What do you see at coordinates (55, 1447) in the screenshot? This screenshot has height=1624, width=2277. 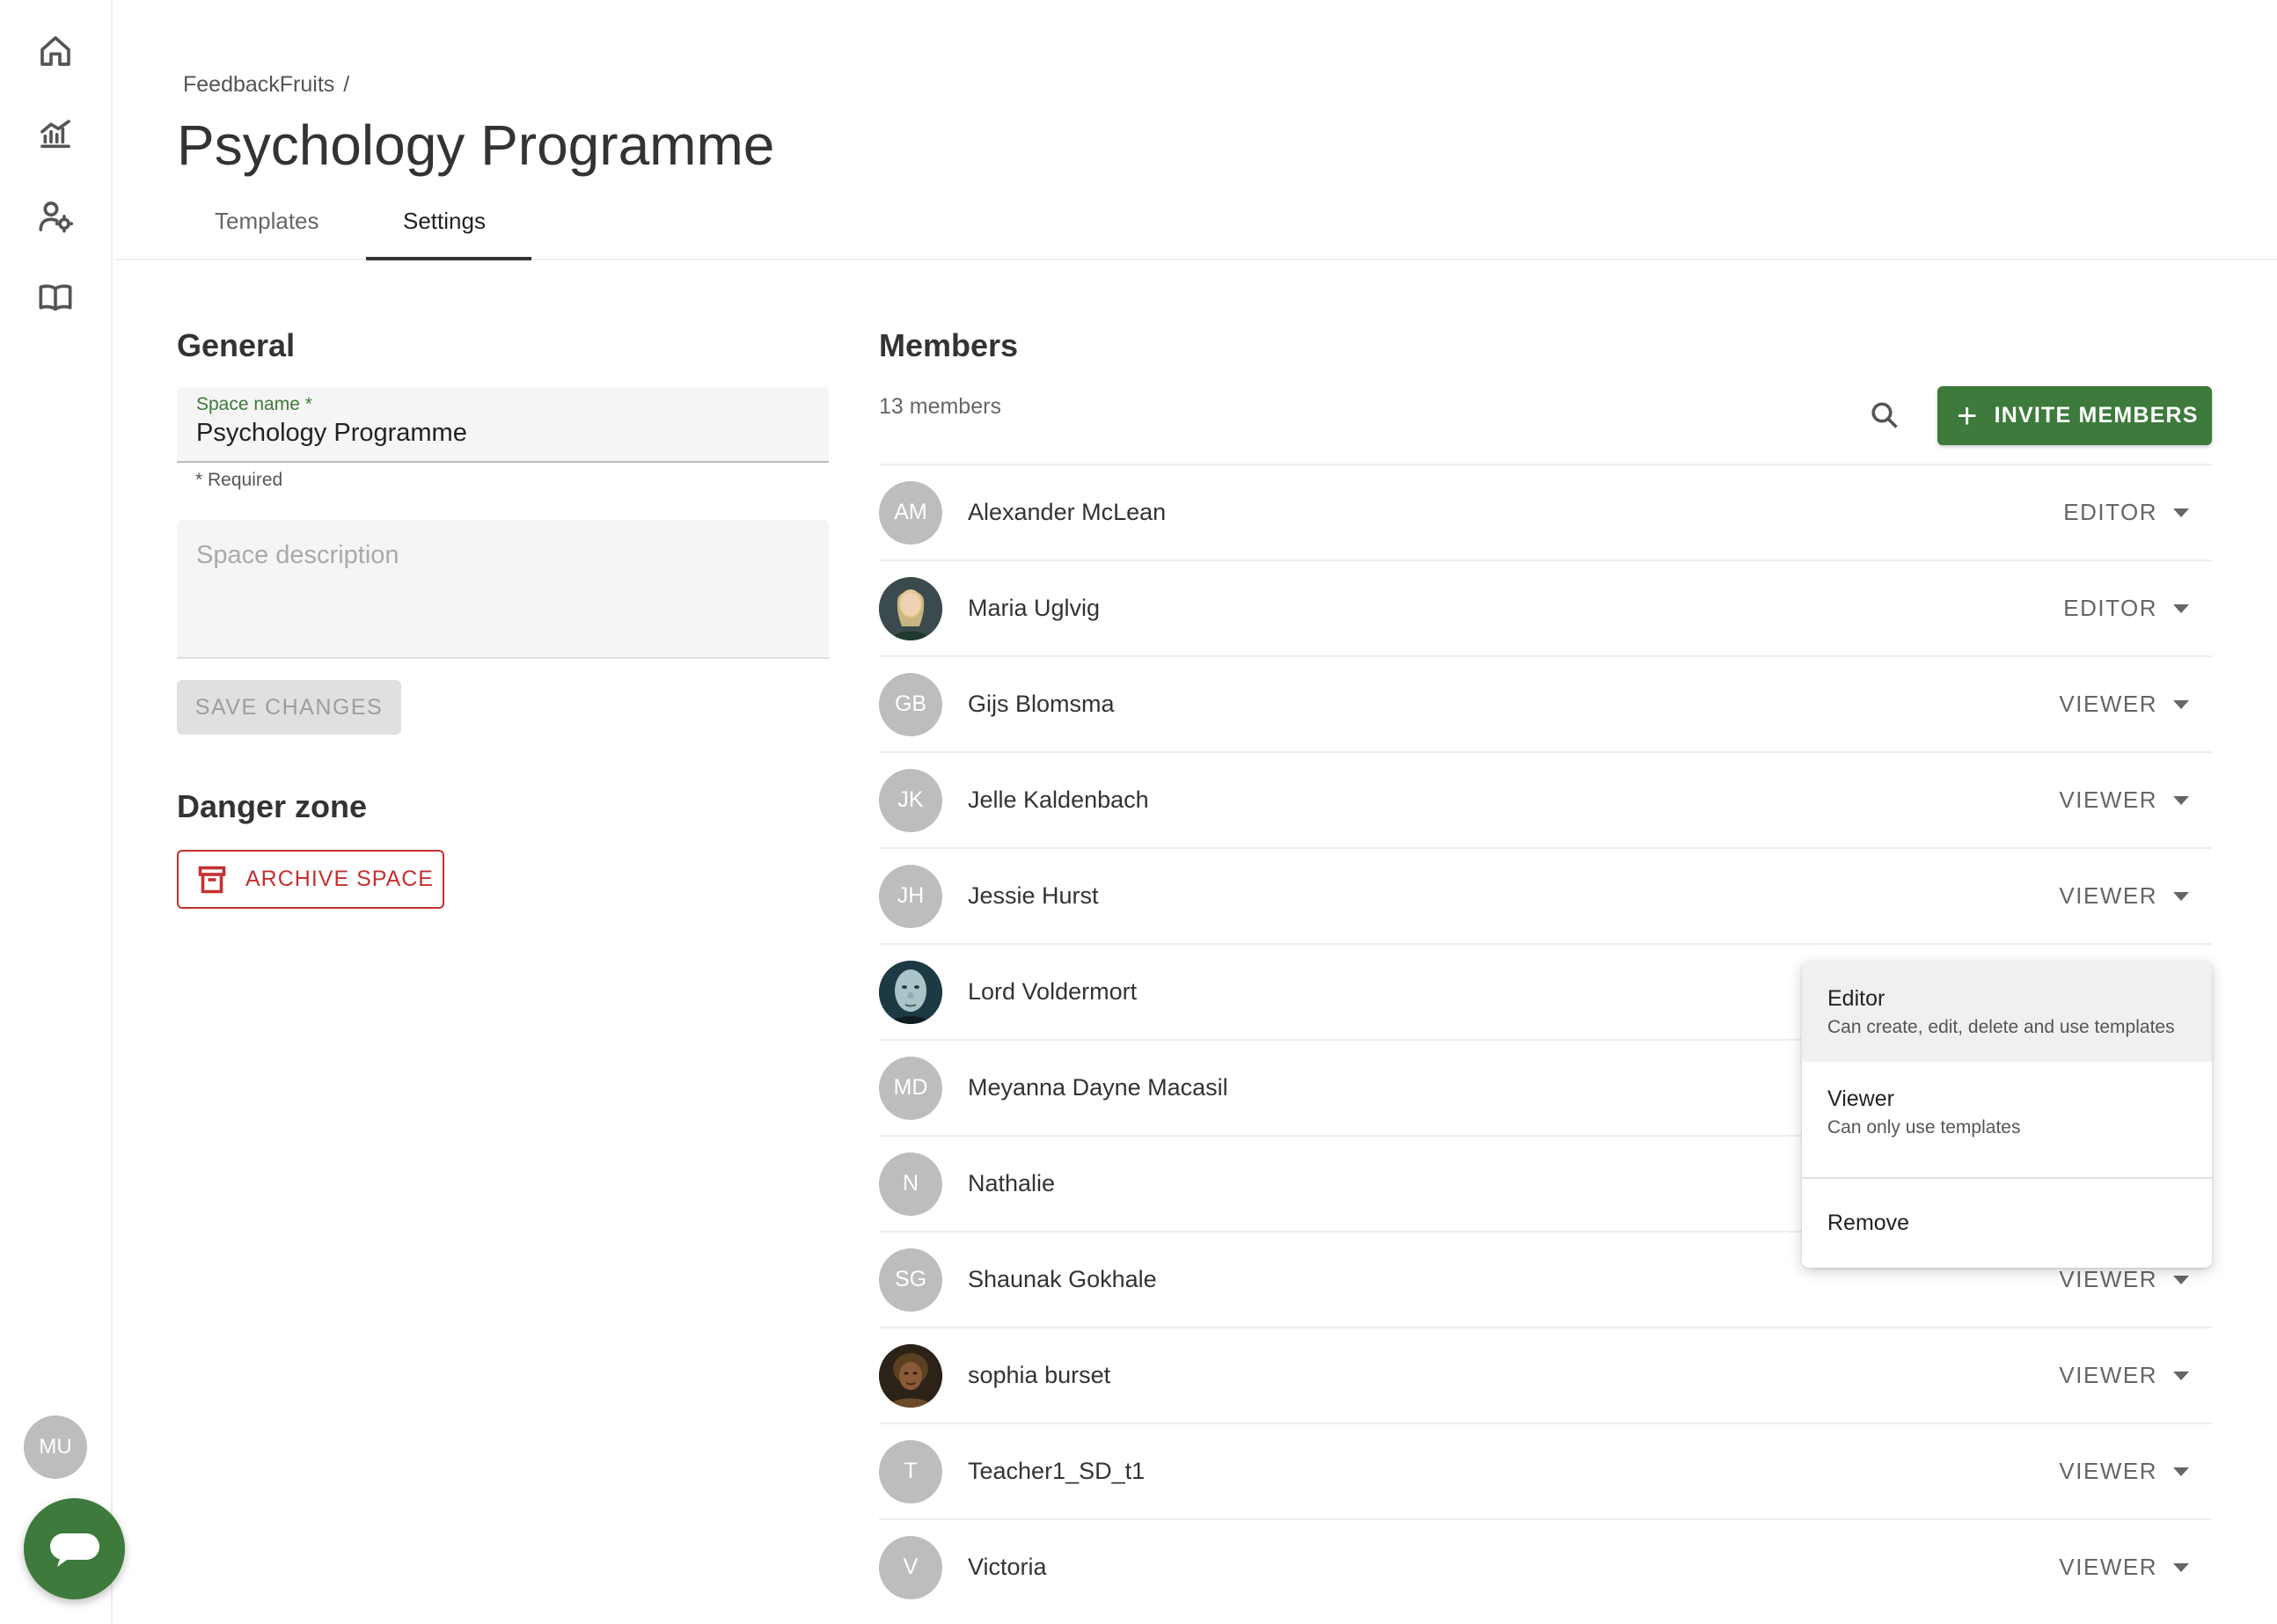 I see `user-avatar: MU` at bounding box center [55, 1447].